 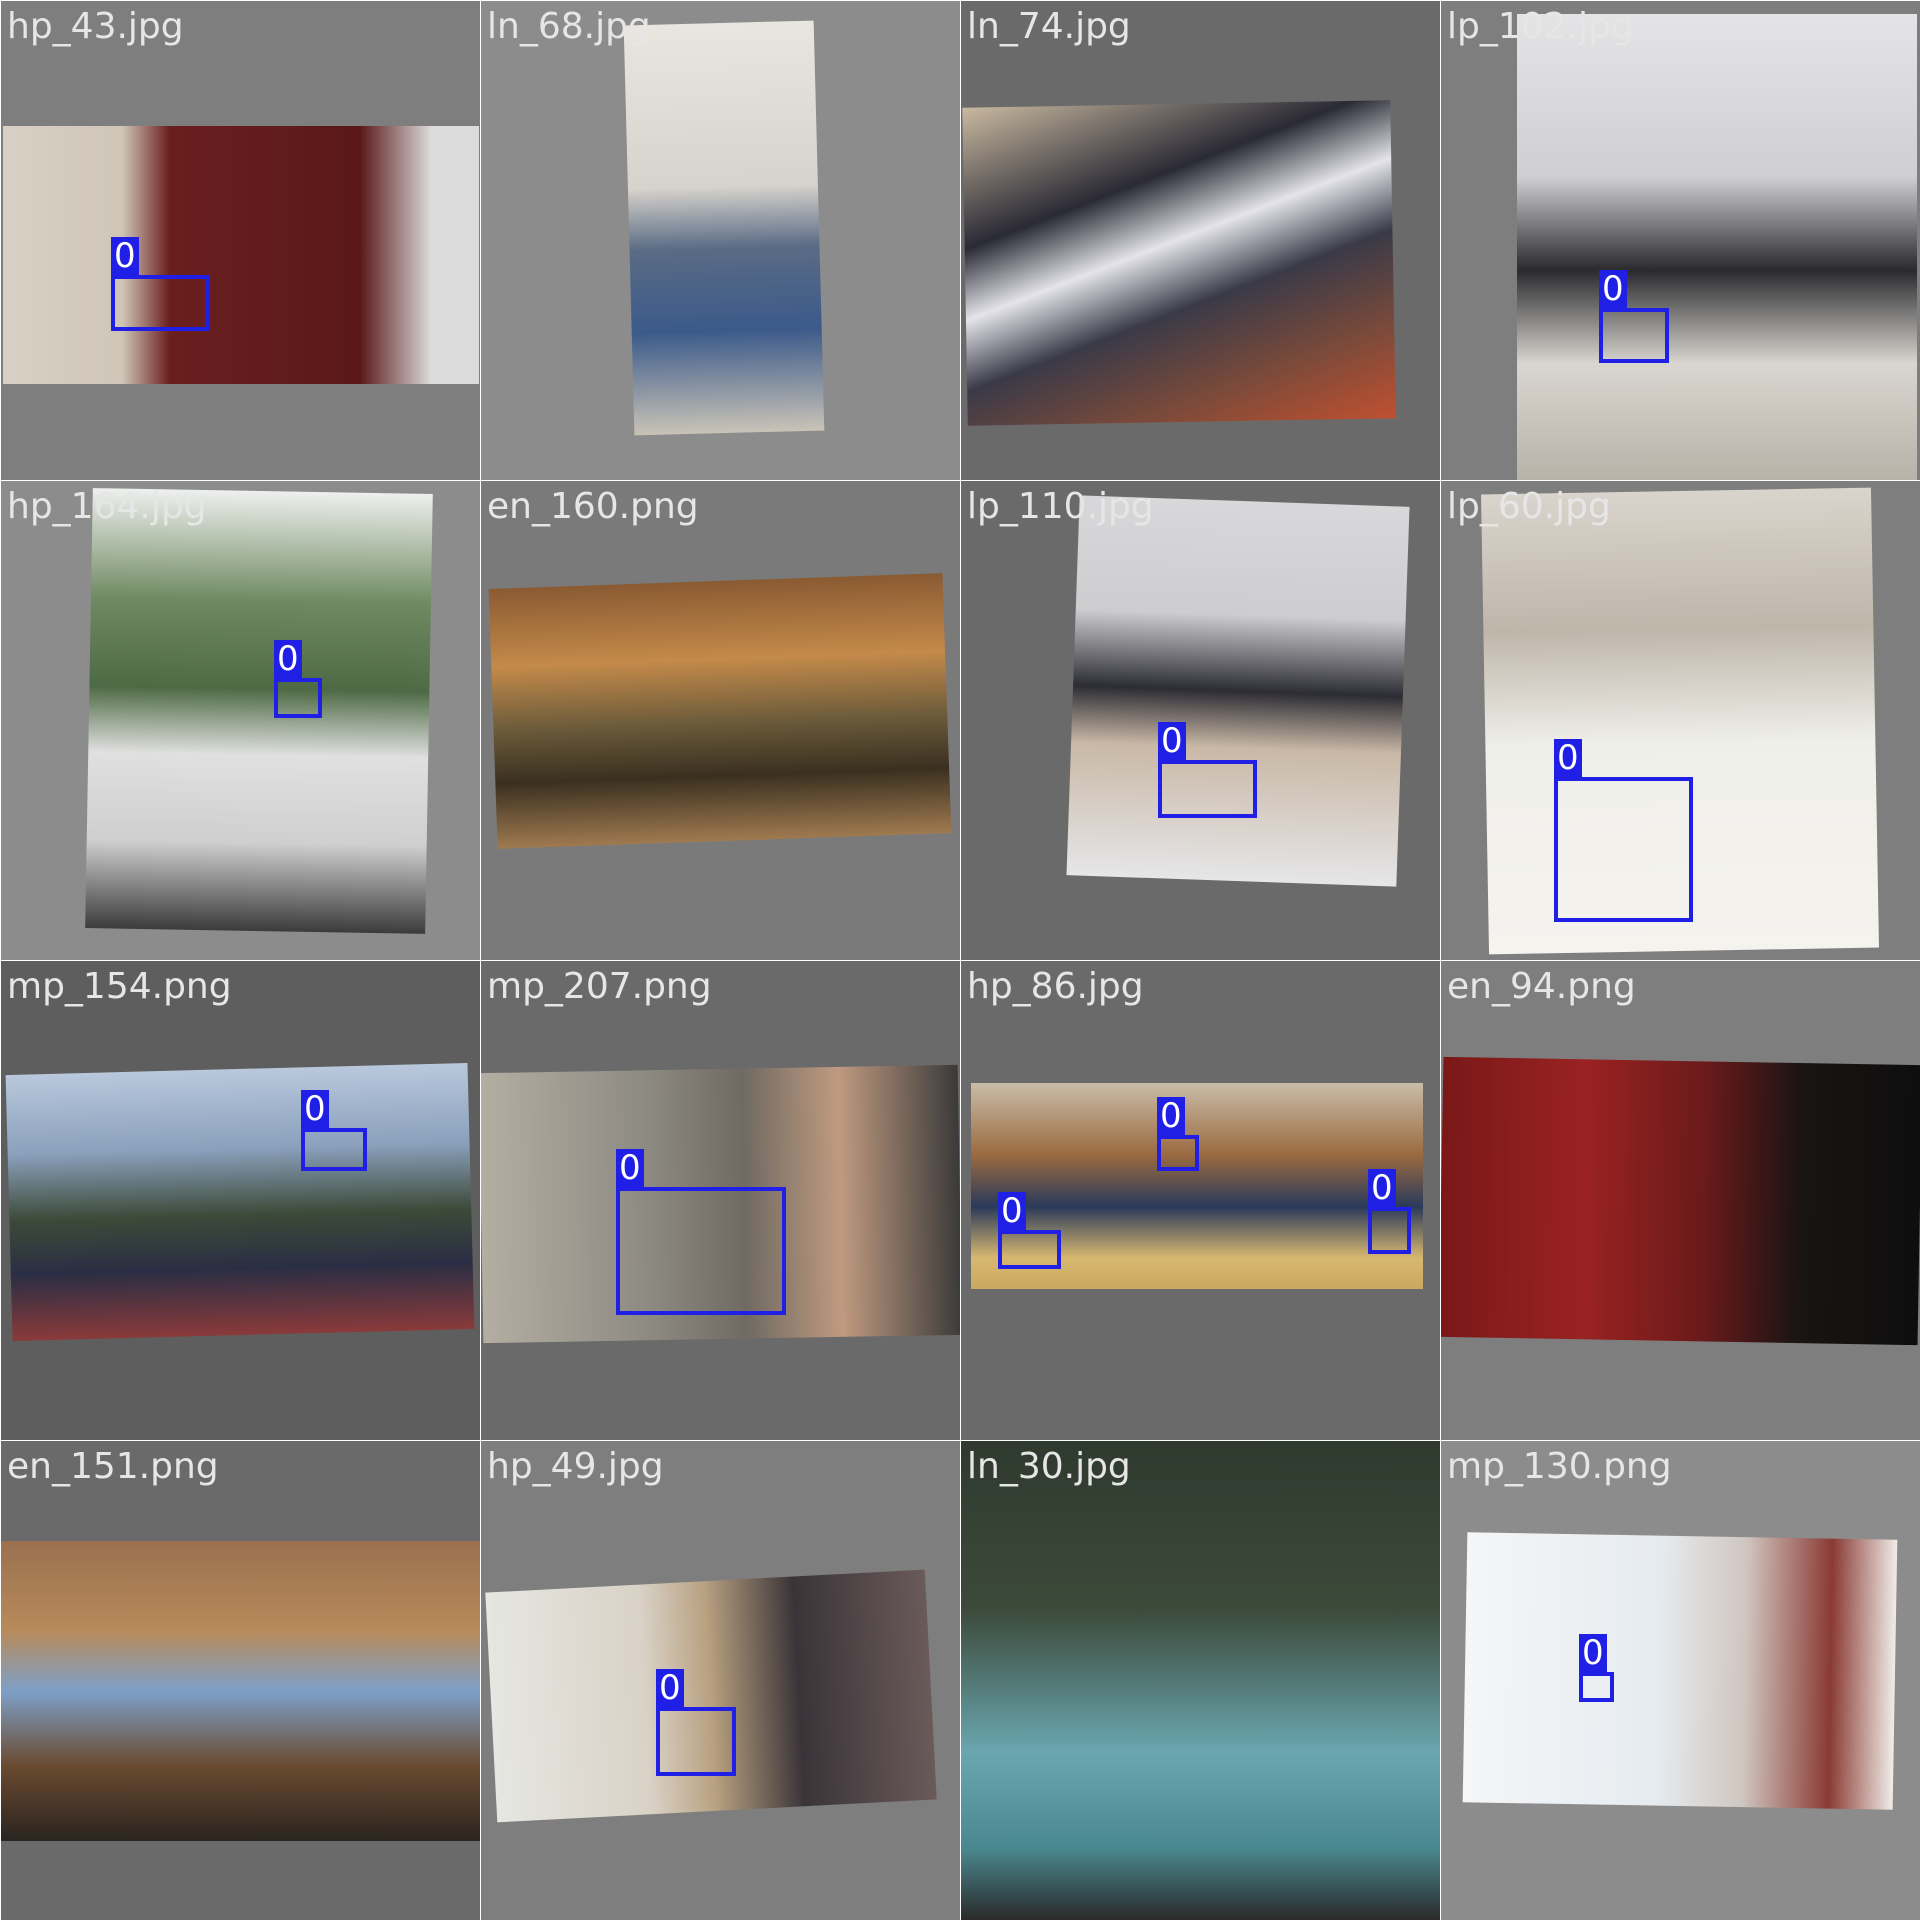 I want to click on image-tile: en_151.png, so click(x=240, y=1680).